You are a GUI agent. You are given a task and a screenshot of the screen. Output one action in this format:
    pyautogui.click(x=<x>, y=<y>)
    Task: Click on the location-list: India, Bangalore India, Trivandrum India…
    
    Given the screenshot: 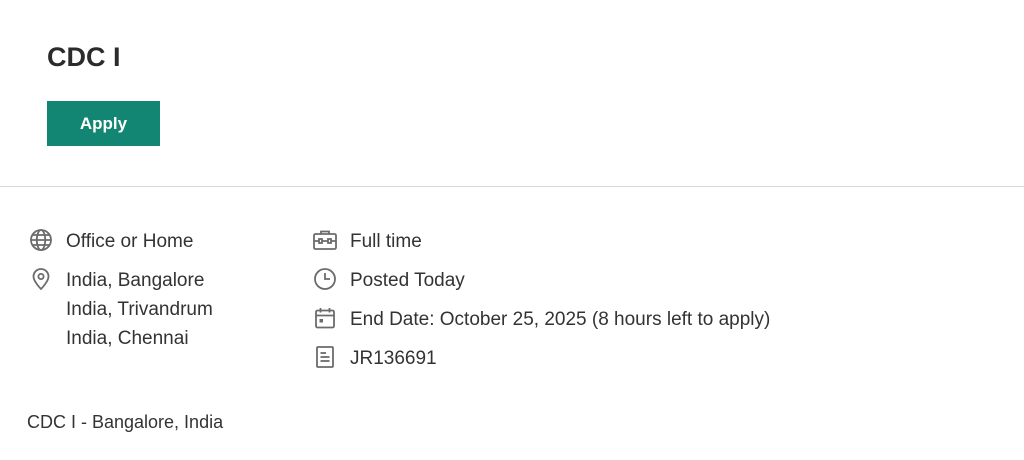 What is the action you would take?
    pyautogui.click(x=139, y=309)
    